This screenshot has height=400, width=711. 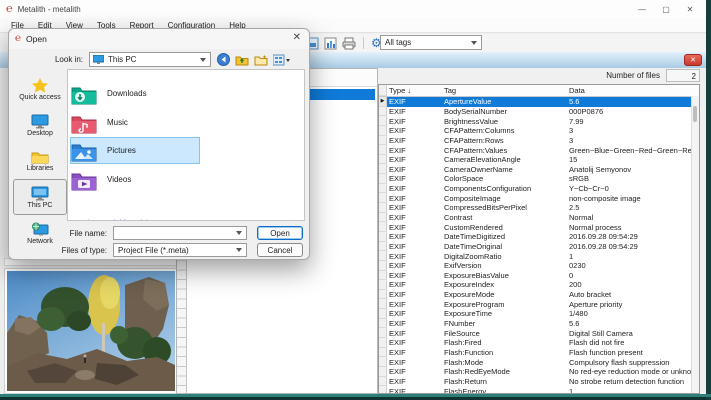 What do you see at coordinates (539, 111) in the screenshot?
I see `table-row: EXIF BodySerialNumber 000P0876` at bounding box center [539, 111].